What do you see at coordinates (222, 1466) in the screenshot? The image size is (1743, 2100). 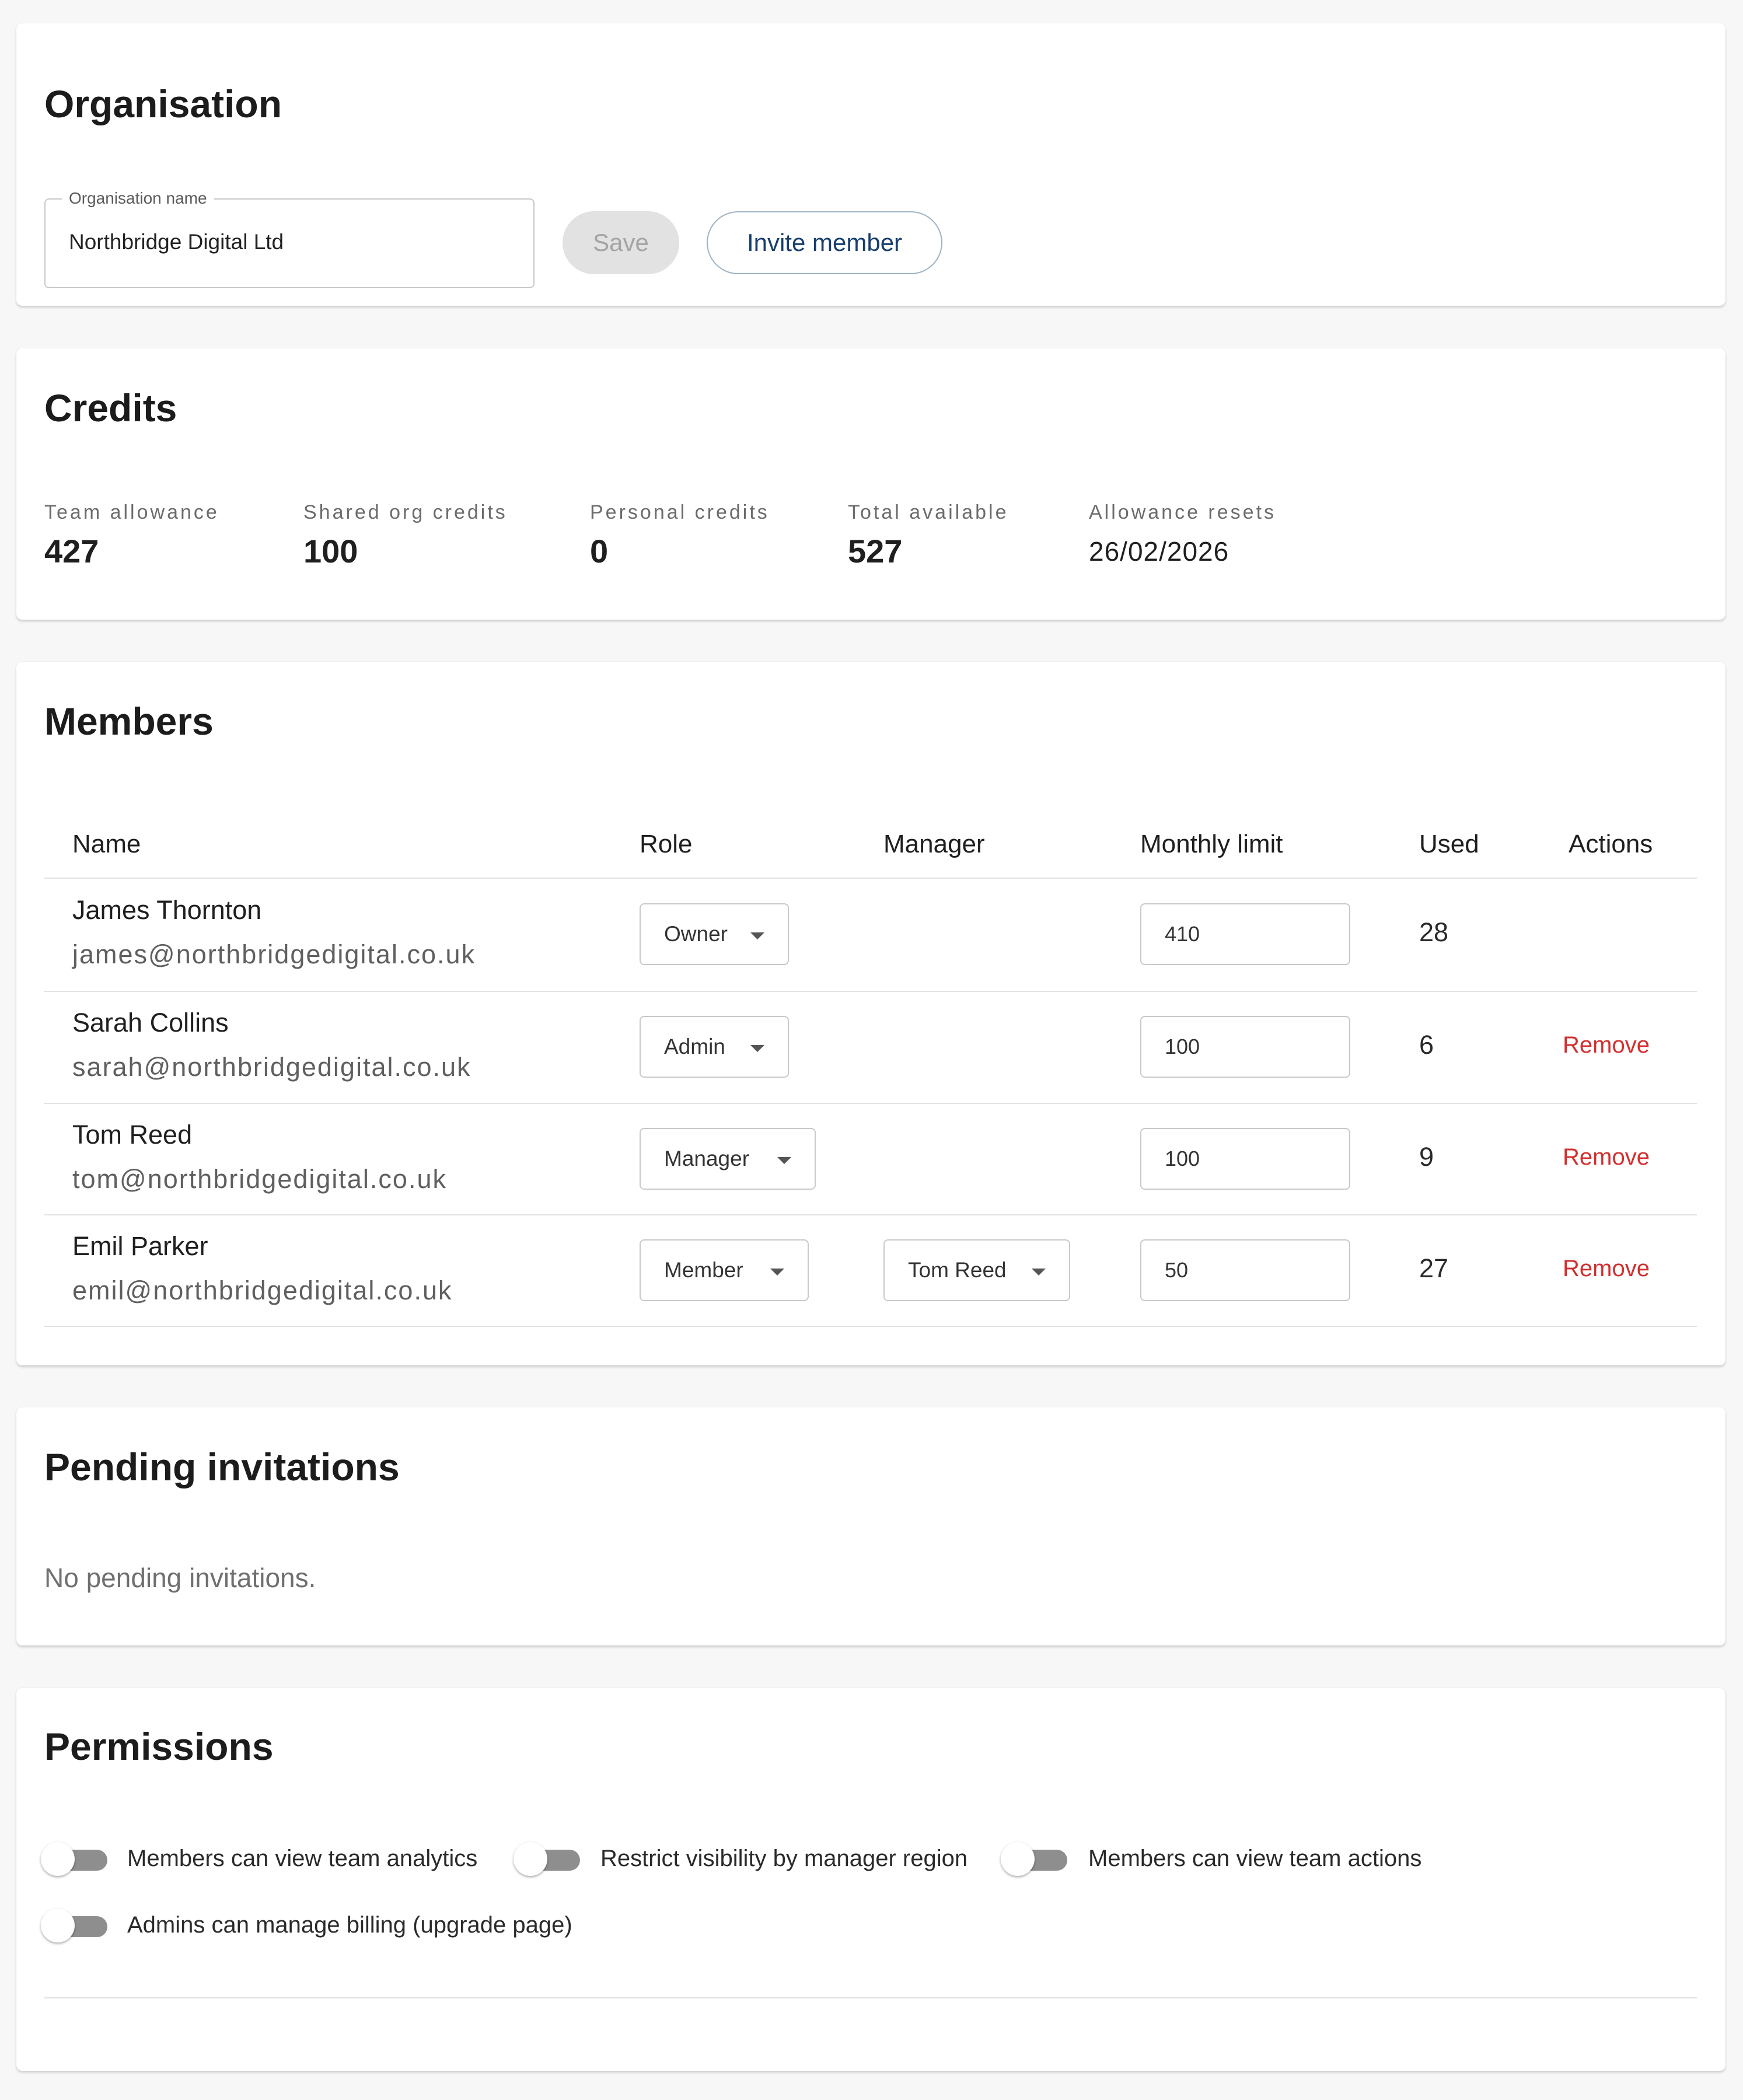 I see `pending-invitations-title: Pending invitations` at bounding box center [222, 1466].